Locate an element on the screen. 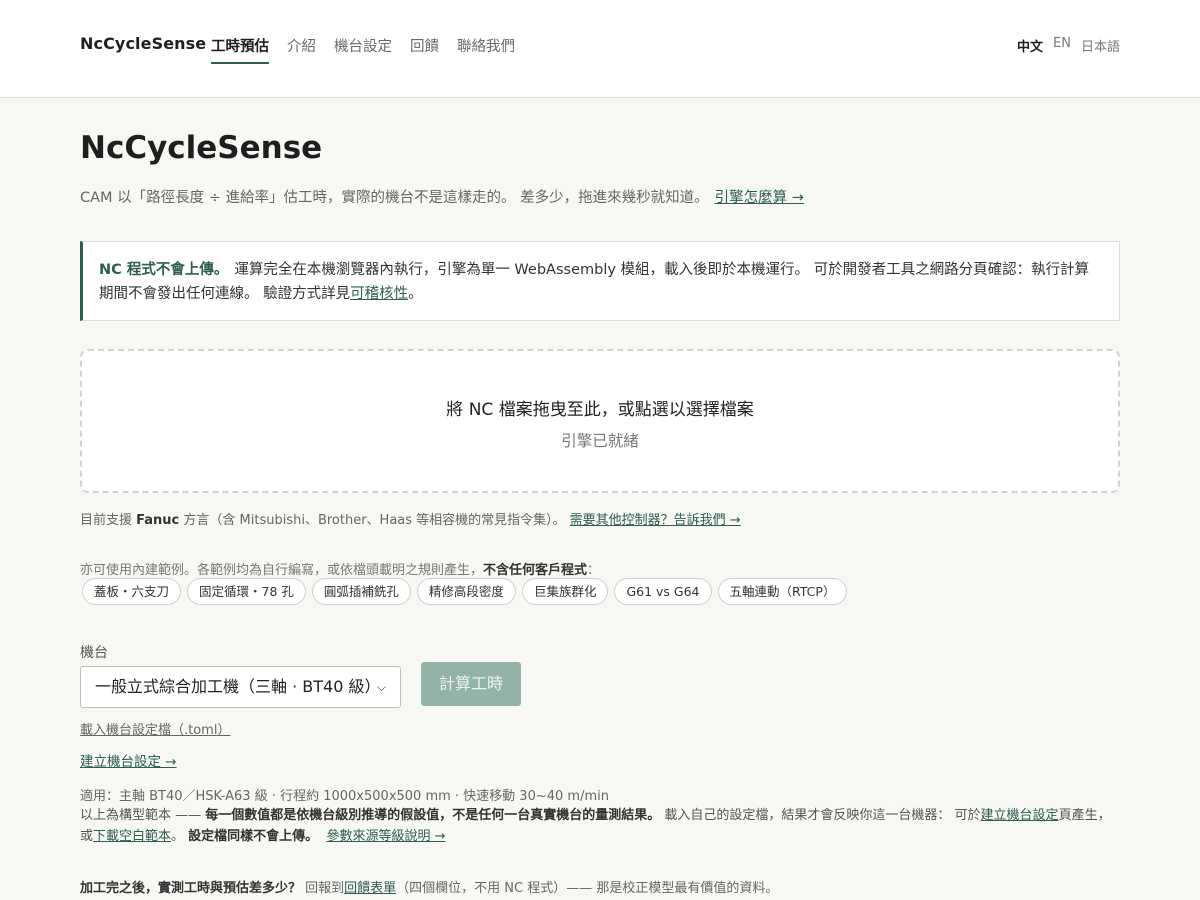 The height and width of the screenshot is (900, 1200). example-chip: 五軸連動（RTCP） is located at coordinates (782, 591).